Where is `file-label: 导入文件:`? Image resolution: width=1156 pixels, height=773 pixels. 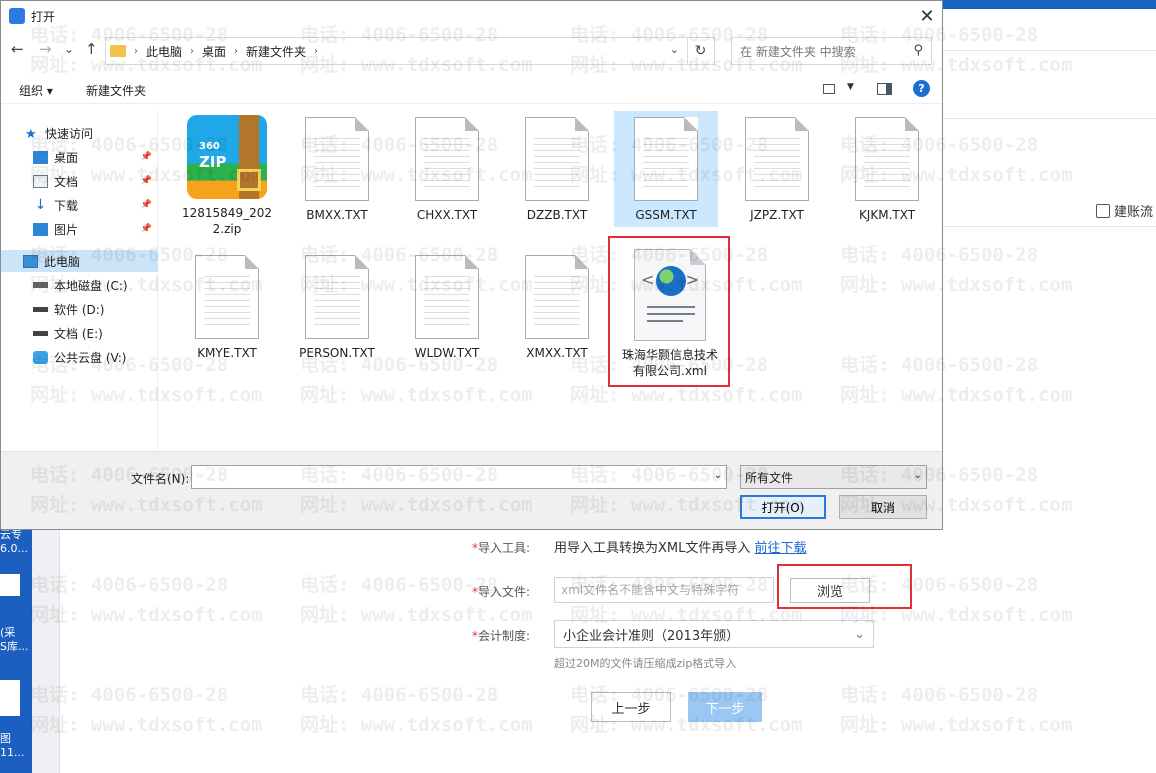
file-label: 导入文件: is located at coordinates (503, 592).